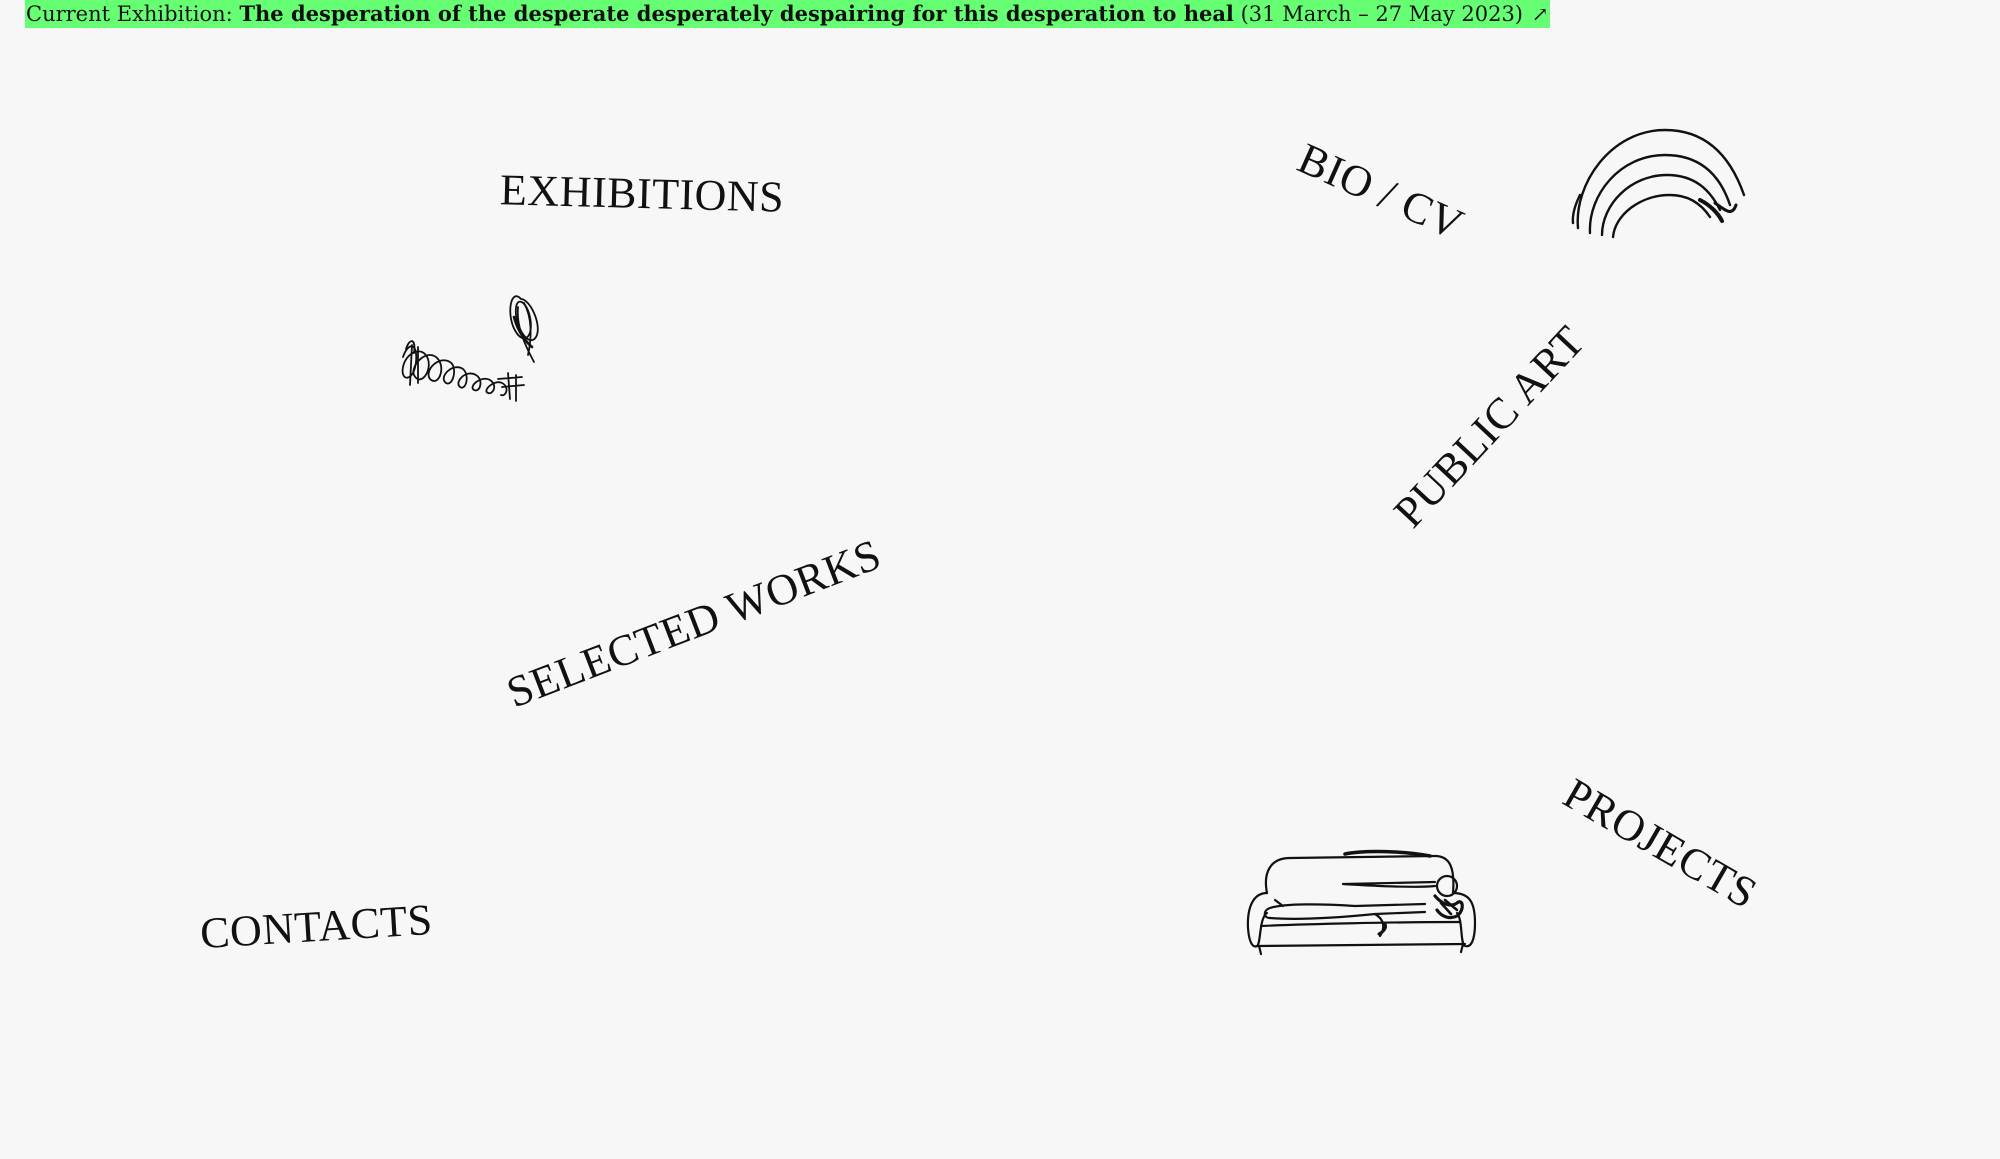 Image resolution: width=2000 pixels, height=1159 pixels. I want to click on scribble-drawing-icon, so click(483, 352).